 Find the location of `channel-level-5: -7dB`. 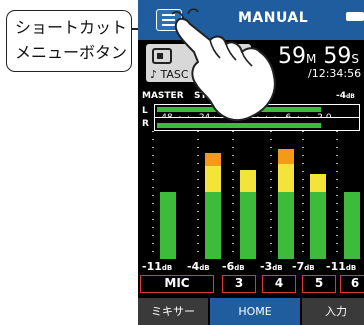

channel-level-5: -7dB is located at coordinates (303, 266).